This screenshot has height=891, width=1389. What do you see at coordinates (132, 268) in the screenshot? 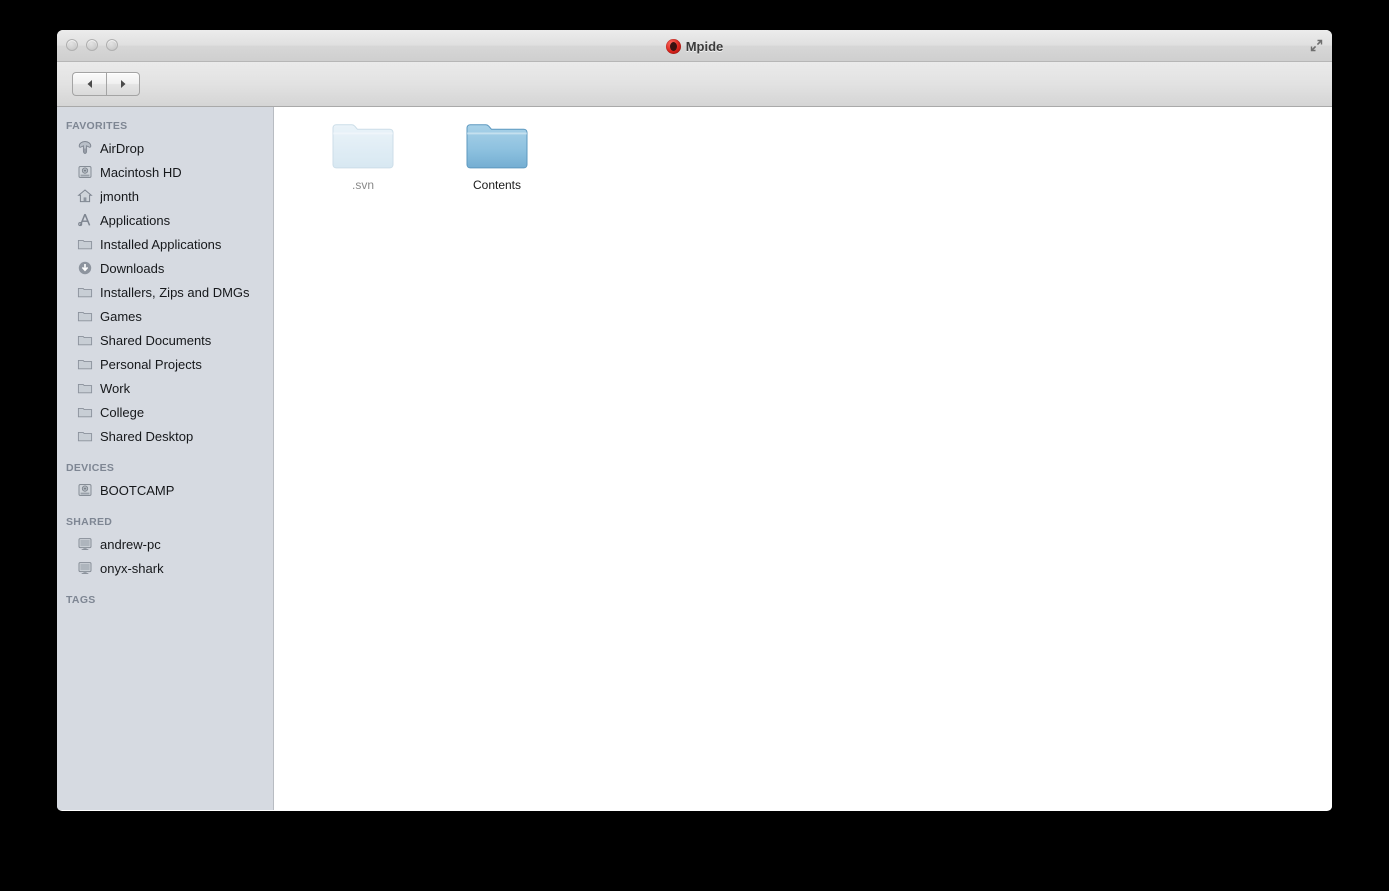
I see `sidebar-item-label: Downloads` at bounding box center [132, 268].